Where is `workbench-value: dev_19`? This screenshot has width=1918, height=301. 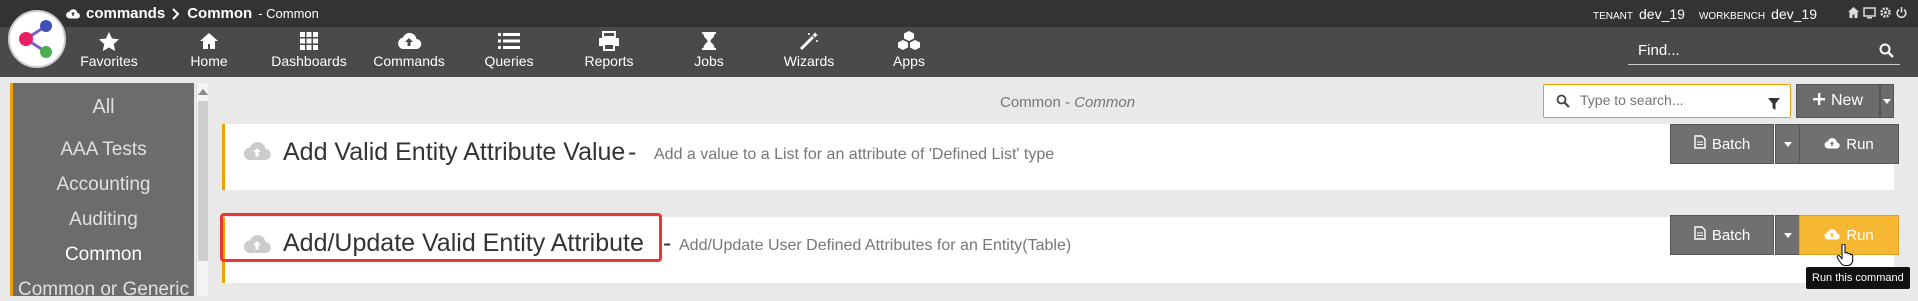 workbench-value: dev_19 is located at coordinates (1794, 14).